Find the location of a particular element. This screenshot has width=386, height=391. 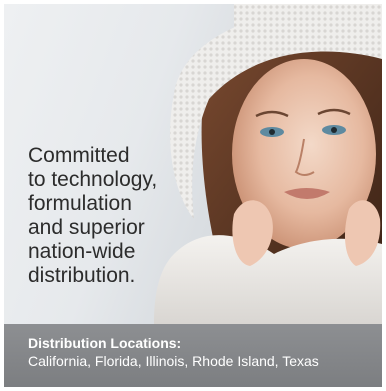

tagline-line: Committed is located at coordinates (79, 155).